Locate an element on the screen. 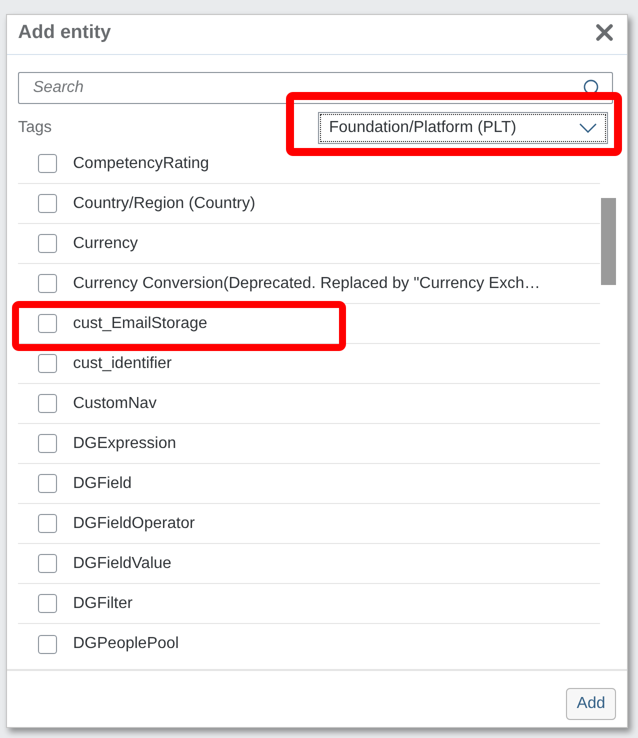 This screenshot has height=738, width=638. entity-label: CustomNav is located at coordinates (115, 403).